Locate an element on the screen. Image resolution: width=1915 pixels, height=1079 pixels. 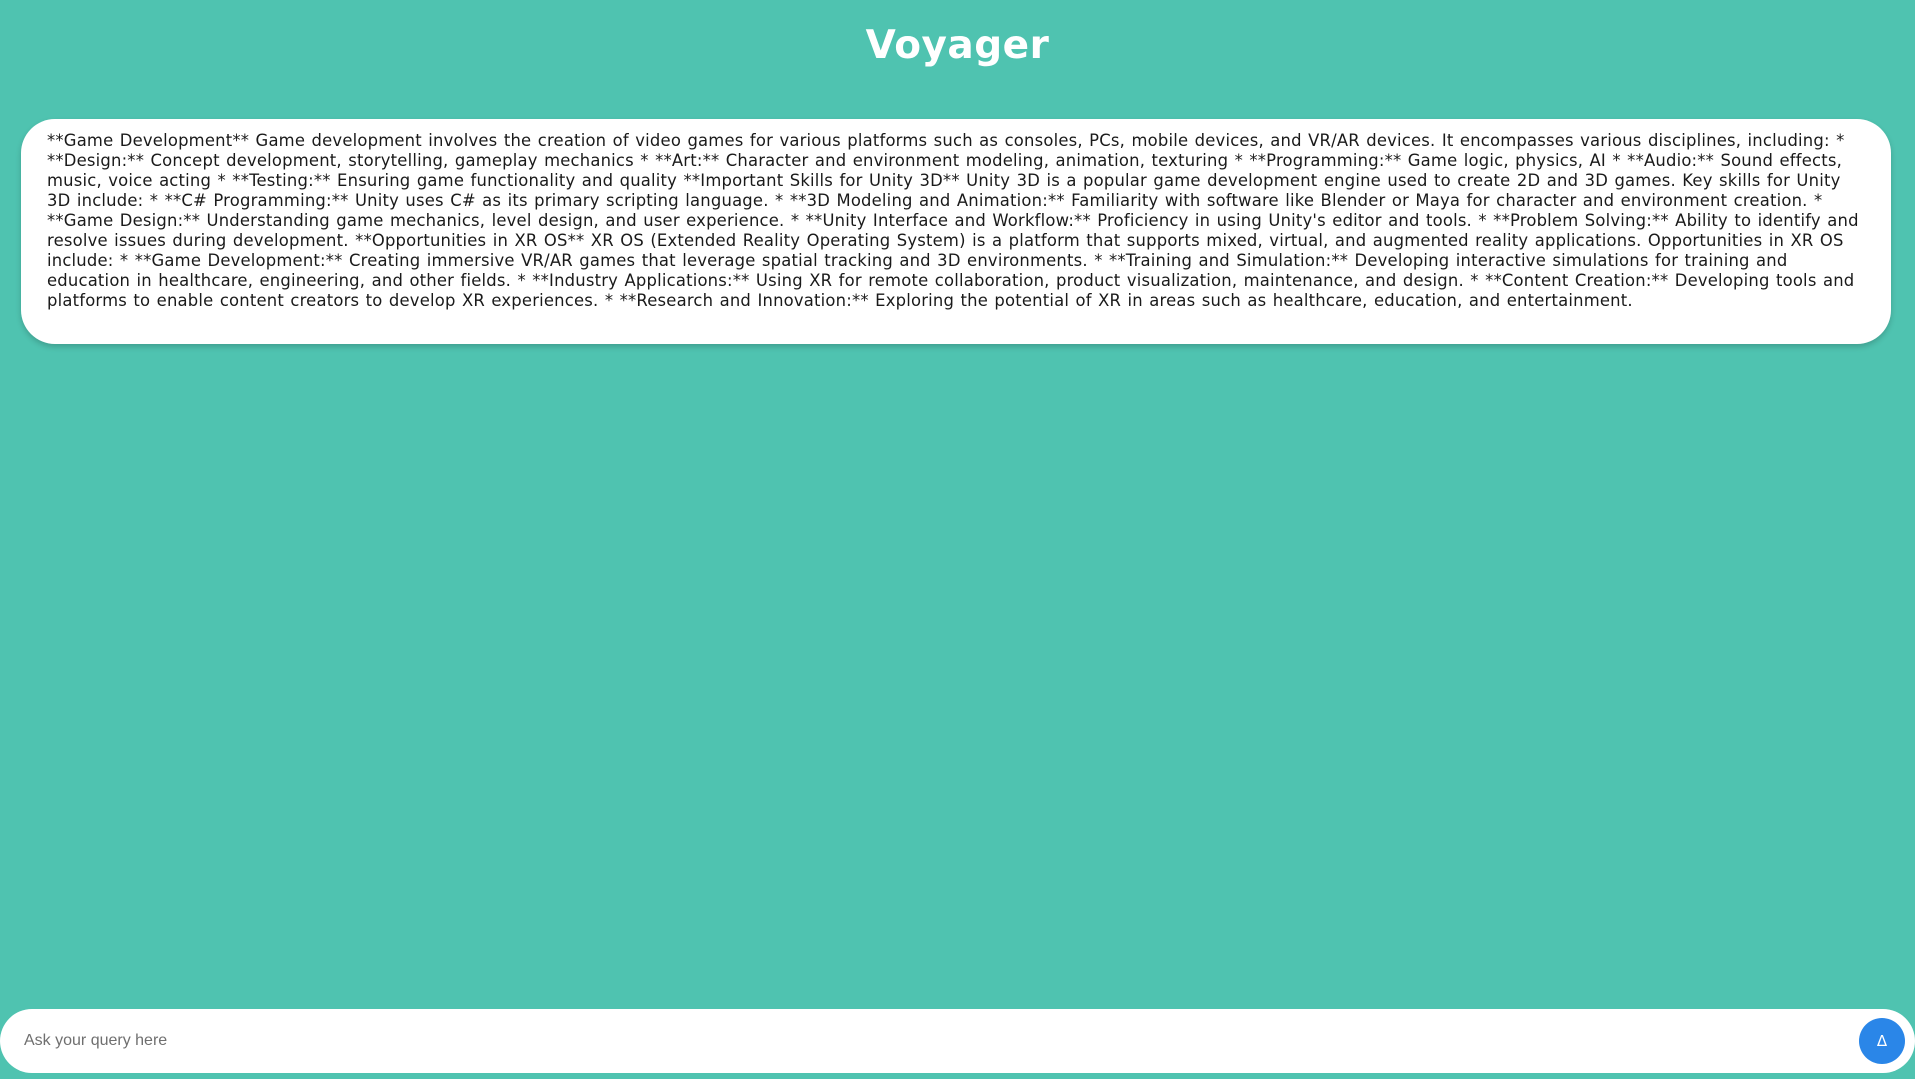
send-button: Δ is located at coordinates (1882, 1041).